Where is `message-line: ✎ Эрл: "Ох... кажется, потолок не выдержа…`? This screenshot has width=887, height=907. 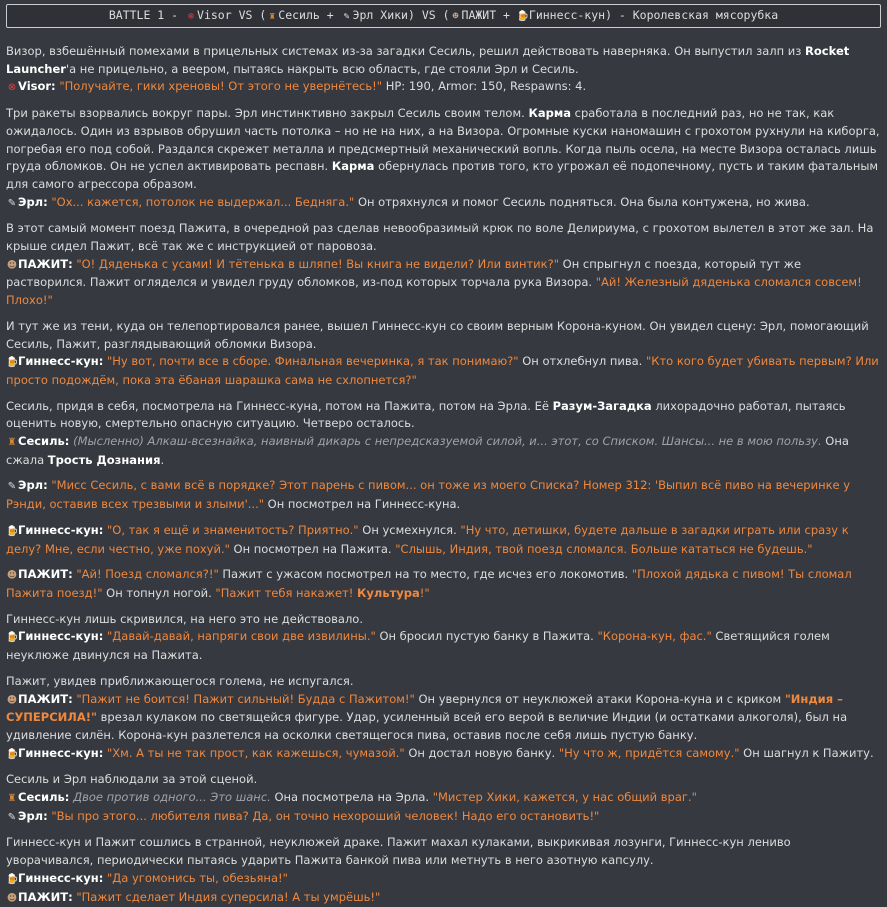 message-line: ✎ Эрл: "Ох... кажется, потолок не выдержа… is located at coordinates (443, 203).